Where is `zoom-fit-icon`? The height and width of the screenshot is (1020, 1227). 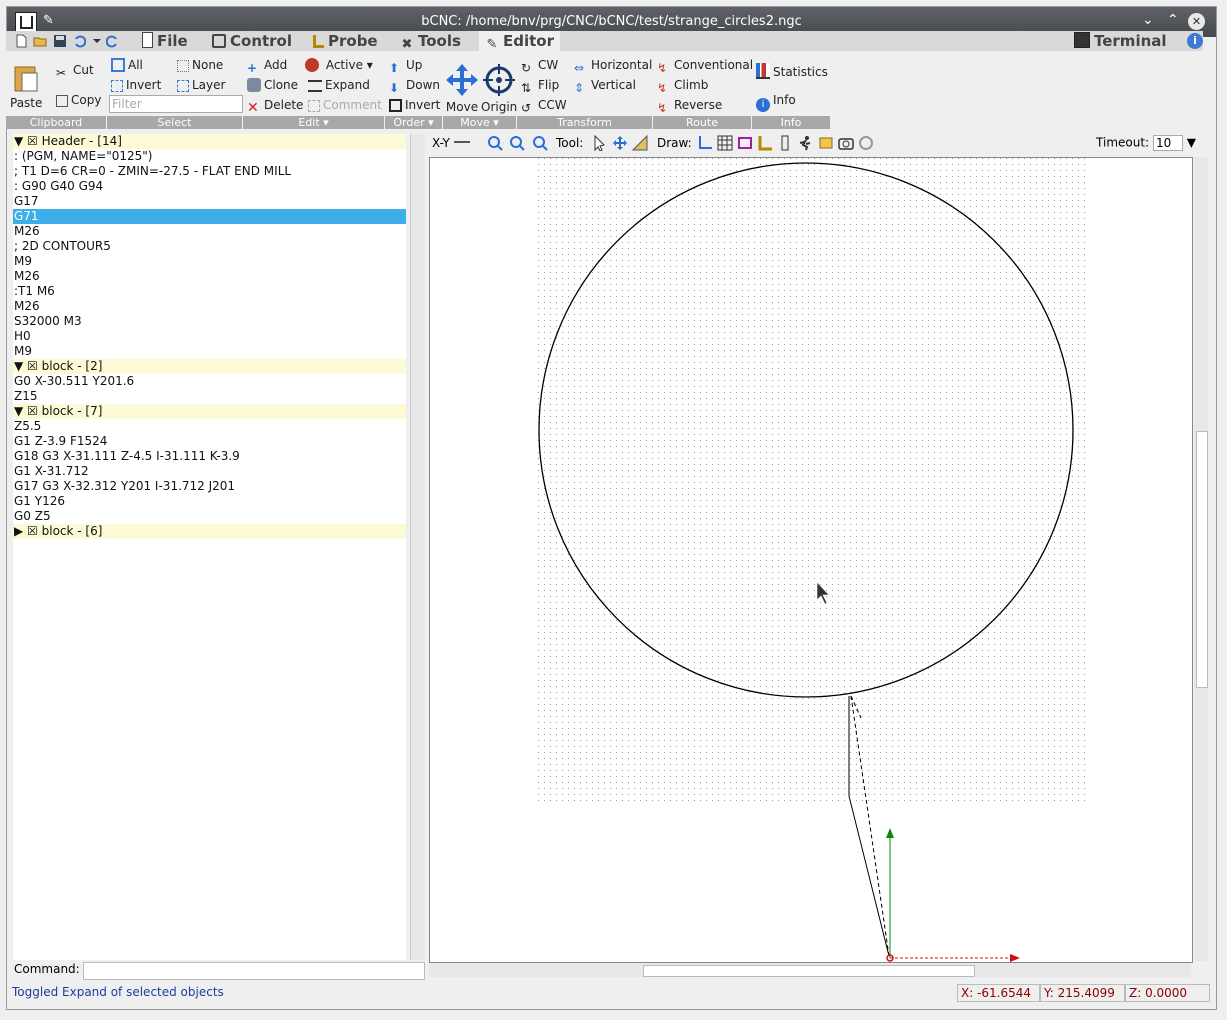 zoom-fit-icon is located at coordinates (540, 143).